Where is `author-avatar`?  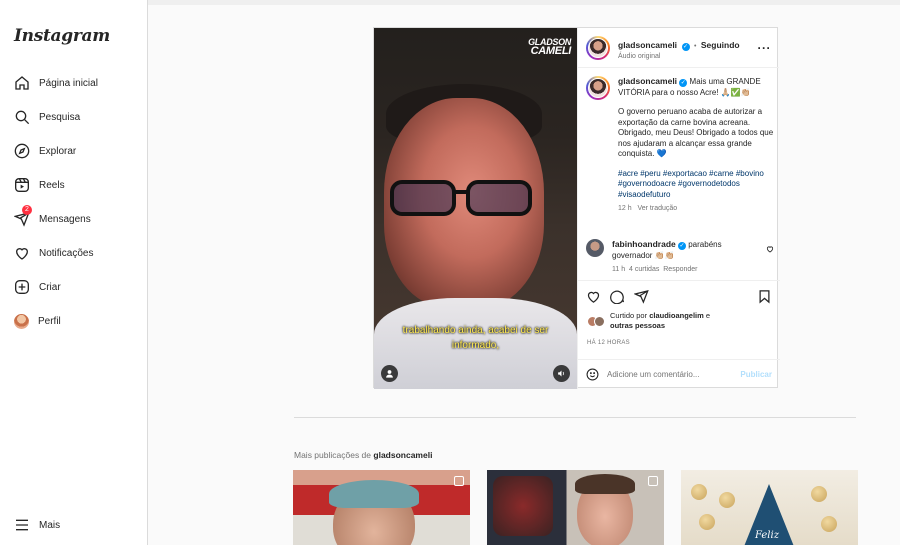
author-avatar is located at coordinates (598, 47).